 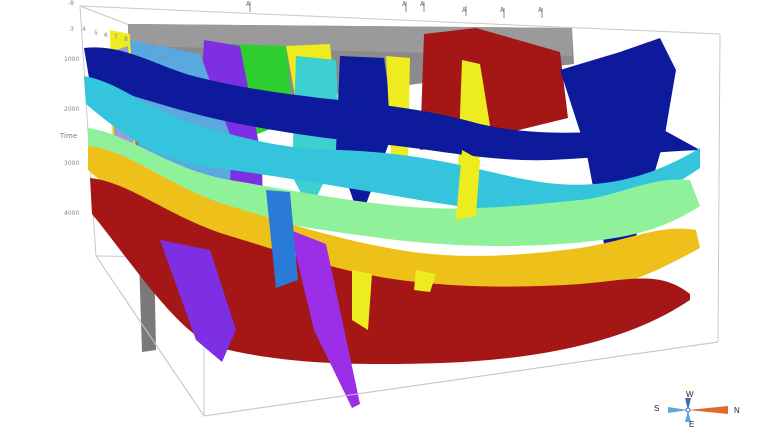 I want to click on time-tick-2000: 2000, so click(x=72, y=109).